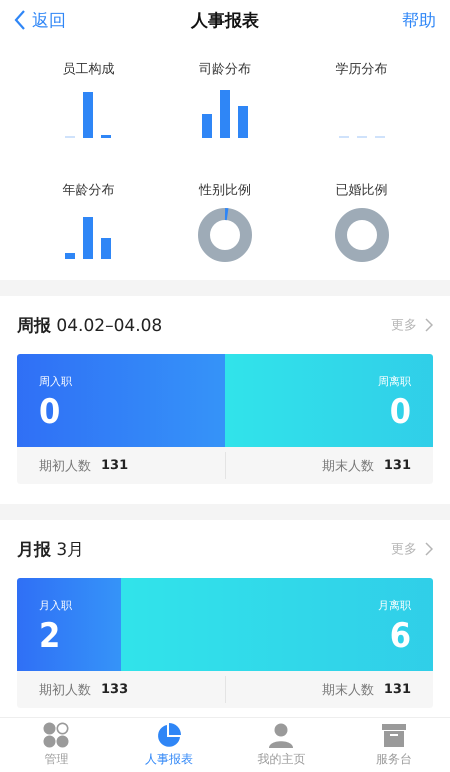 This screenshot has height=772, width=450. Describe the element at coordinates (49, 636) in the screenshot. I see `join-count: 2` at that location.